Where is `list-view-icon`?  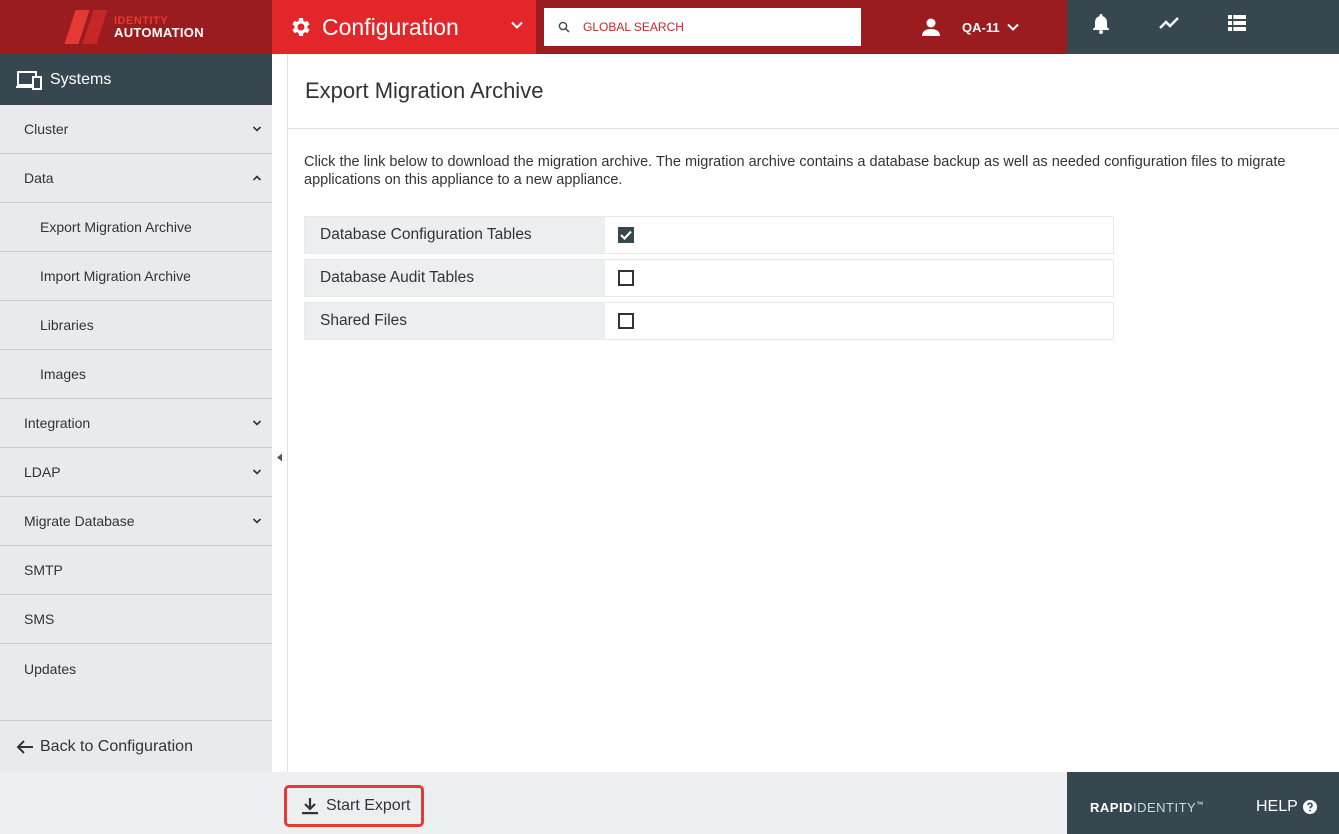
list-view-icon is located at coordinates (1237, 23).